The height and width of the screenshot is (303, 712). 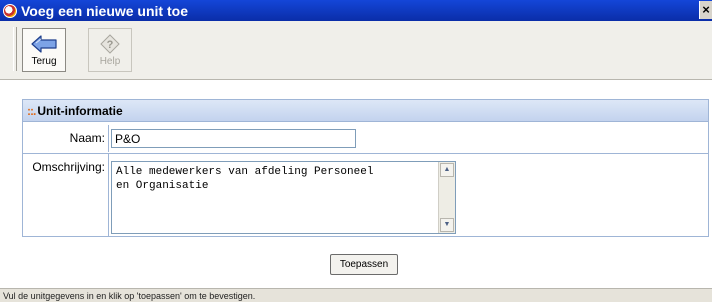 What do you see at coordinates (66, 138) in the screenshot?
I see `name-label: Naam:` at bounding box center [66, 138].